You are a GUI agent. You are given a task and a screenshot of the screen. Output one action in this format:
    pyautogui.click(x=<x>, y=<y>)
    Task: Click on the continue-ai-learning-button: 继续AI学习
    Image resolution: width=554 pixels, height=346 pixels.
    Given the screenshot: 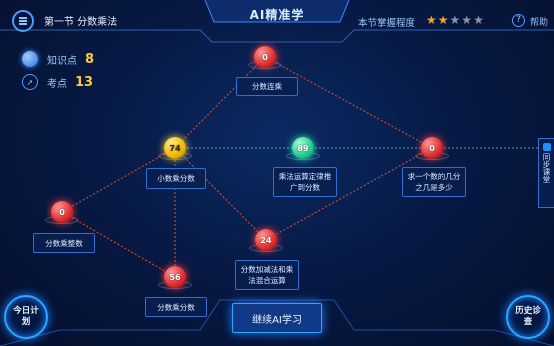 What is the action you would take?
    pyautogui.click(x=277, y=318)
    